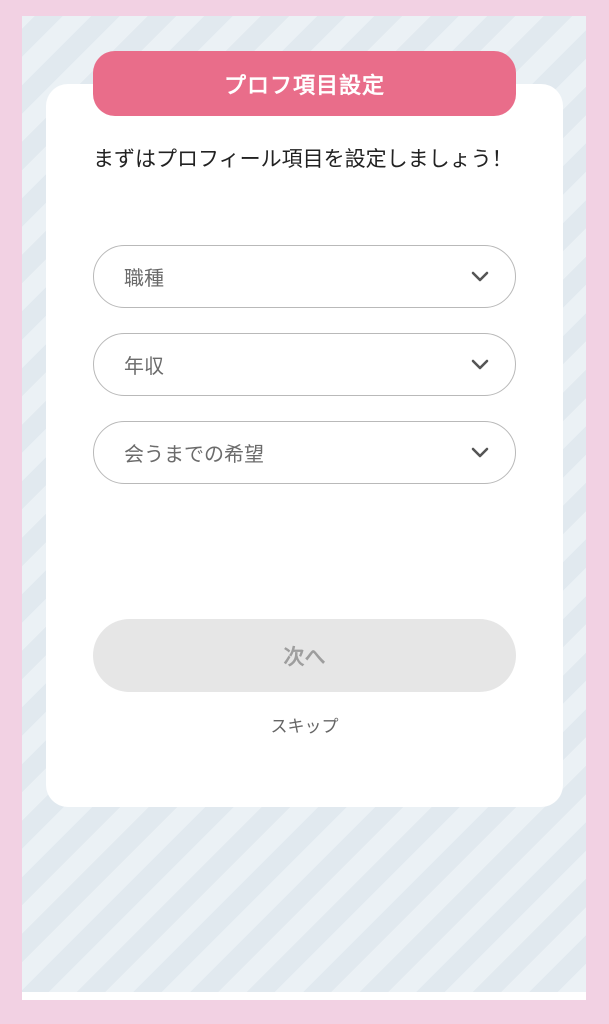  What do you see at coordinates (304, 364) in the screenshot?
I see `annual-income-select: 年収` at bounding box center [304, 364].